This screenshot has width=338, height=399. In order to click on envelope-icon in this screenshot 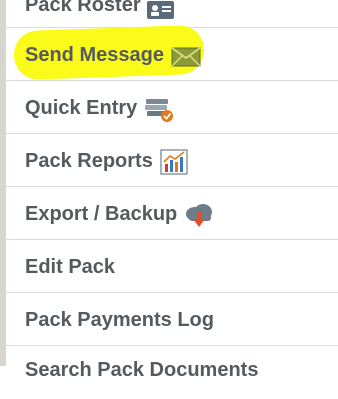, I will do `click(186, 59)`.